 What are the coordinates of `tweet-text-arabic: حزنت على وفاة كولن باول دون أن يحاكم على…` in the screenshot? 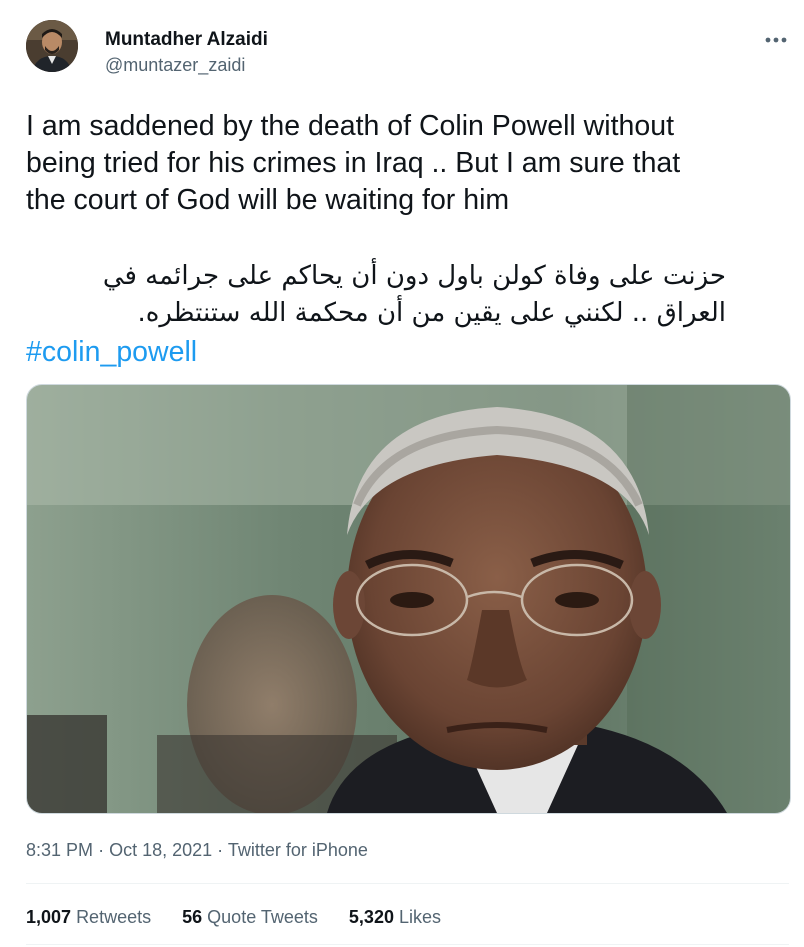 It's located at (376, 295).